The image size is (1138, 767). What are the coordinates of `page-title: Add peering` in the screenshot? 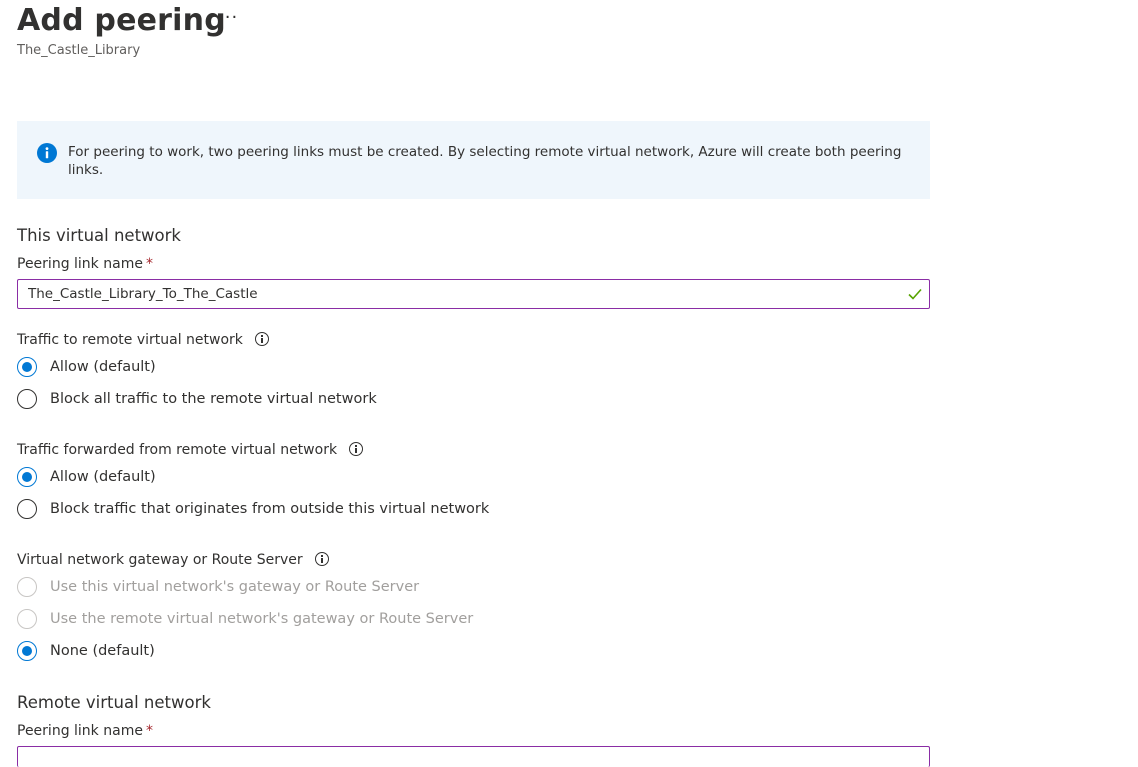 It's located at (121, 20).